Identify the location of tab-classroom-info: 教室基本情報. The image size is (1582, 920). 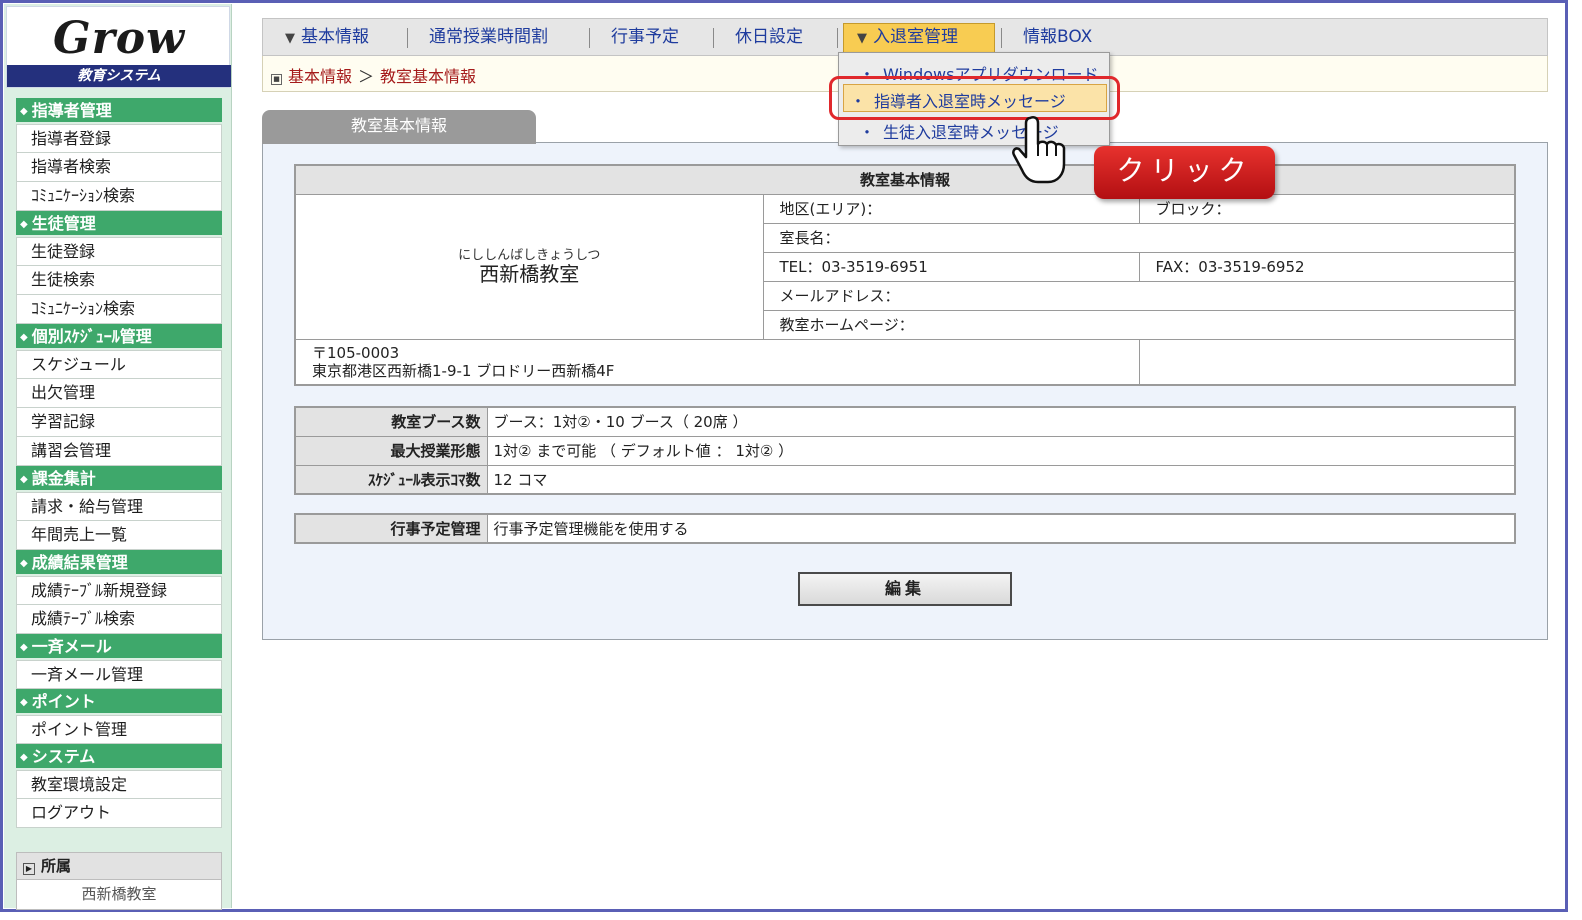
(399, 127).